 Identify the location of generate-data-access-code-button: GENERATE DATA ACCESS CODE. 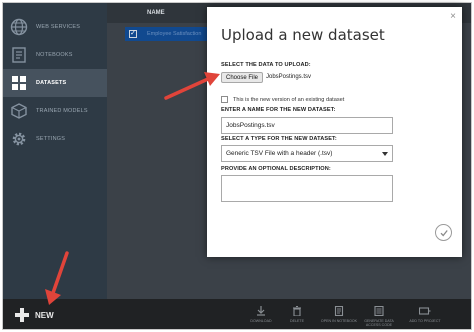
(379, 316).